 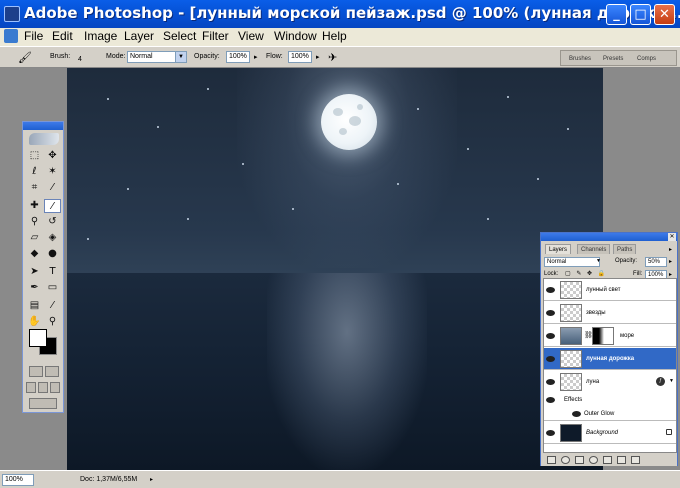 I want to click on brush-size: 4, so click(x=80, y=59).